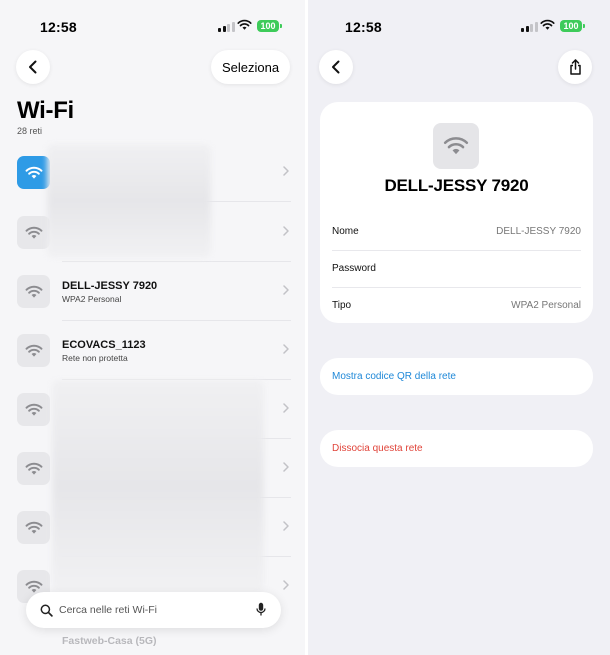 This screenshot has height=655, width=610. What do you see at coordinates (538, 231) in the screenshot?
I see `info-value: DELL-JESSY 7920` at bounding box center [538, 231].